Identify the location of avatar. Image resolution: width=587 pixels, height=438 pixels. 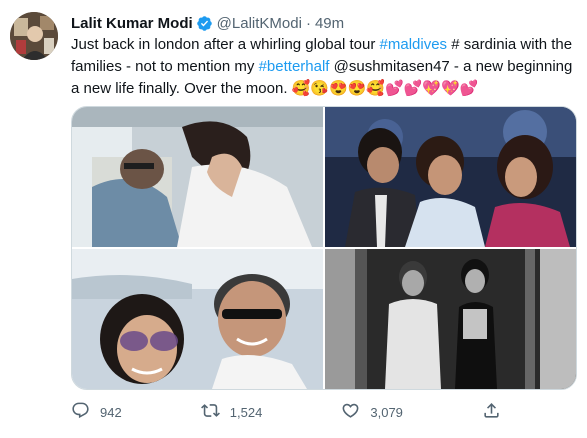
(34, 36).